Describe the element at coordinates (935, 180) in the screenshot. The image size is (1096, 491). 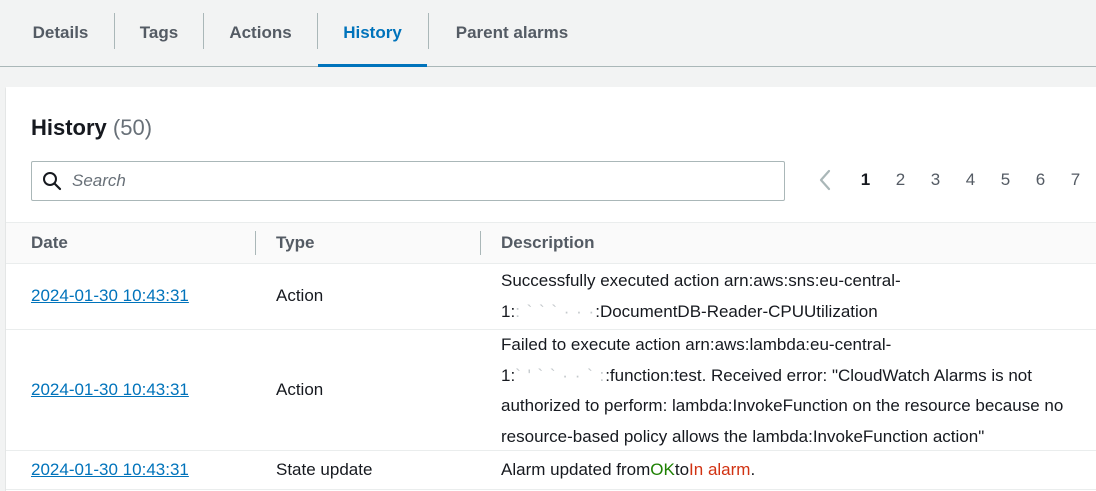
I see `page-3-button: 3` at that location.